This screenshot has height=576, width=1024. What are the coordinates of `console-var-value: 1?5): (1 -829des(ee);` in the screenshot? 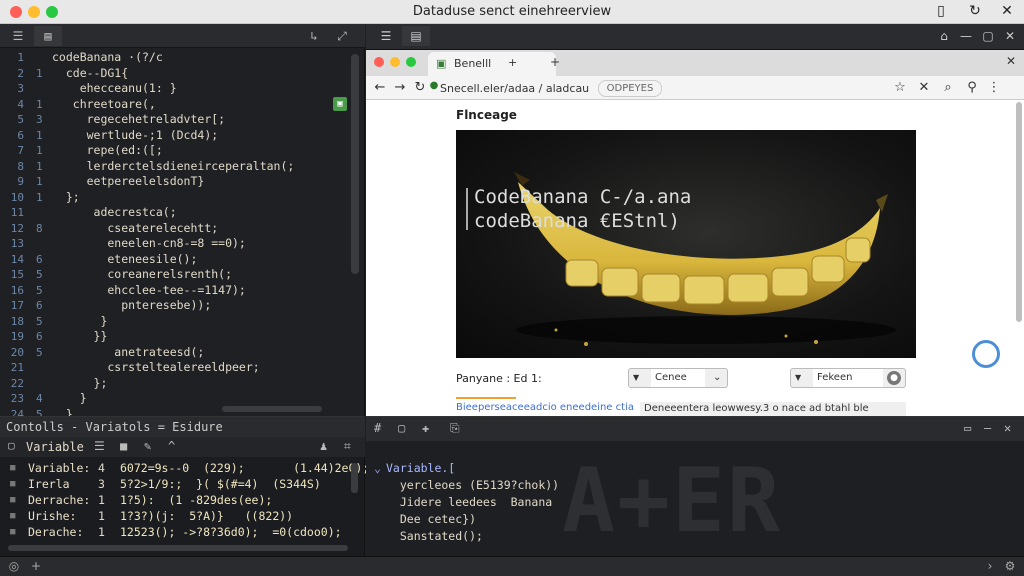 It's located at (196, 500).